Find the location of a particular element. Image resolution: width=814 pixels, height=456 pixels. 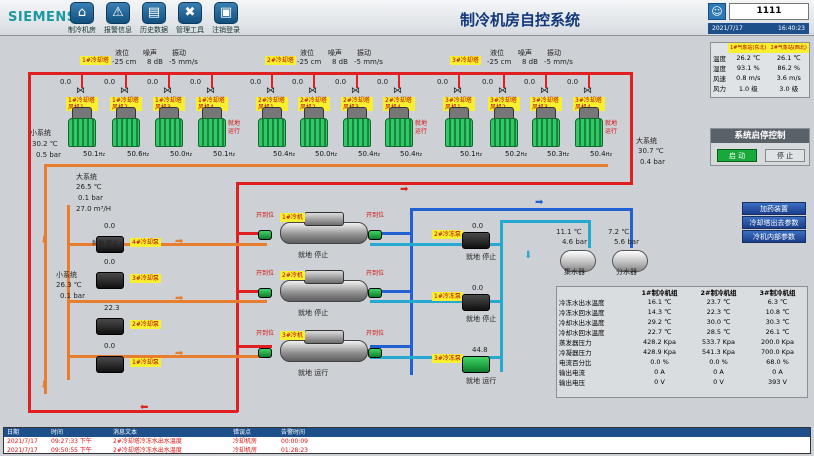

big-sys-pres: 0.1 bar is located at coordinates (90, 198).